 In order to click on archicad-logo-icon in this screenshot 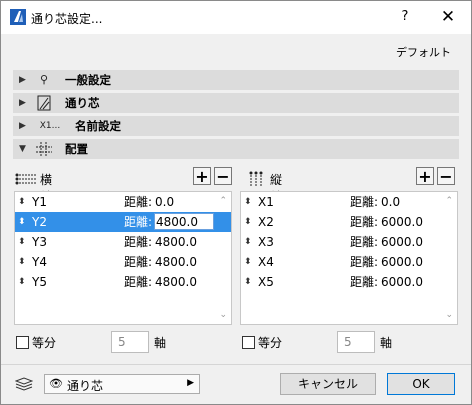, I will do `click(18, 17)`.